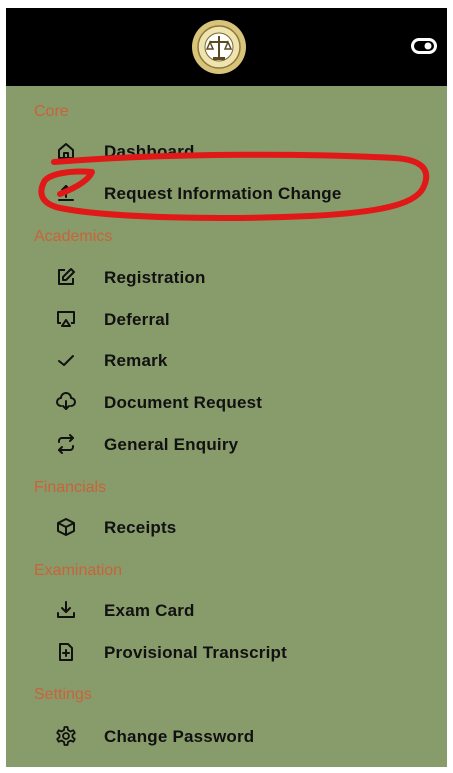 The image size is (453, 773). I want to click on sidebar-item-receipts: Receipts, so click(226, 527).